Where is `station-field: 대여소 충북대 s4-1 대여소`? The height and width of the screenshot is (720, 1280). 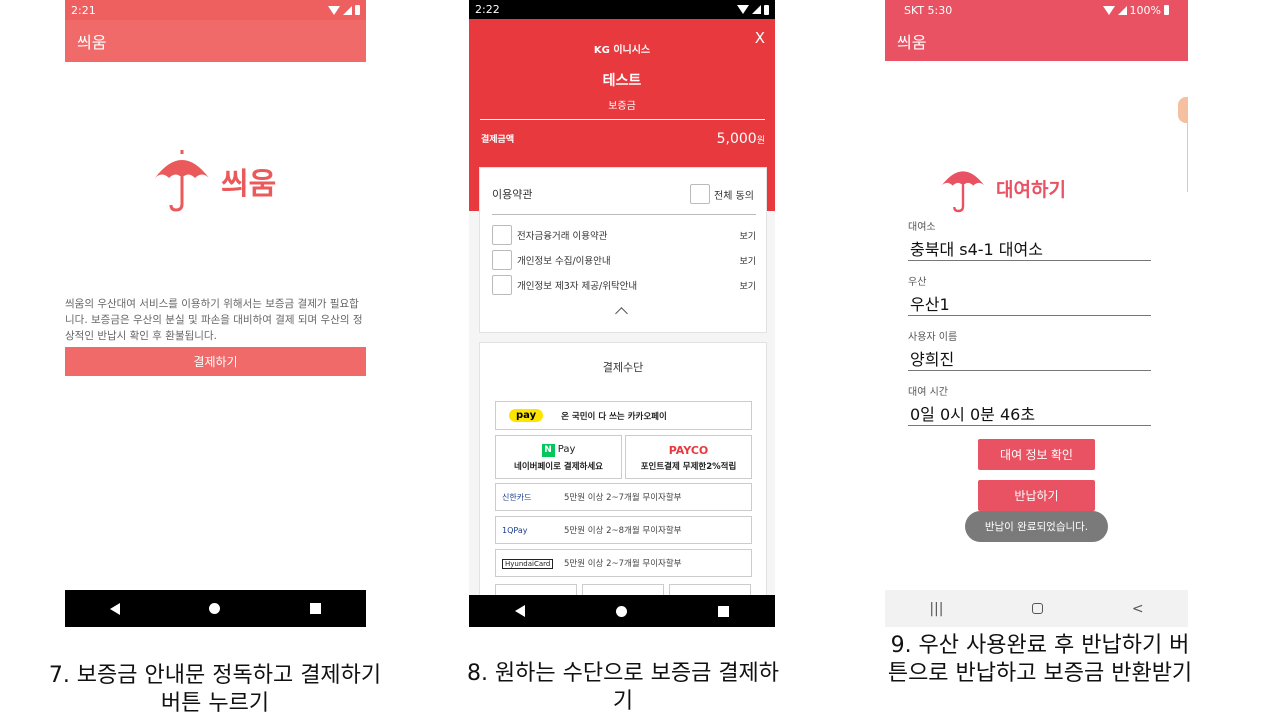 station-field: 대여소 충북대 s4-1 대여소 is located at coordinates (1029, 239).